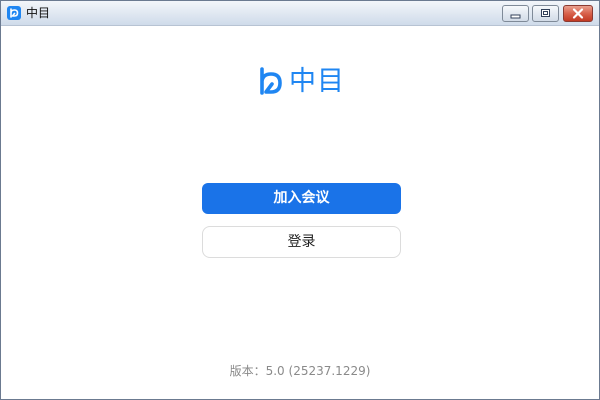  I want to click on login-button: 登录, so click(301, 242).